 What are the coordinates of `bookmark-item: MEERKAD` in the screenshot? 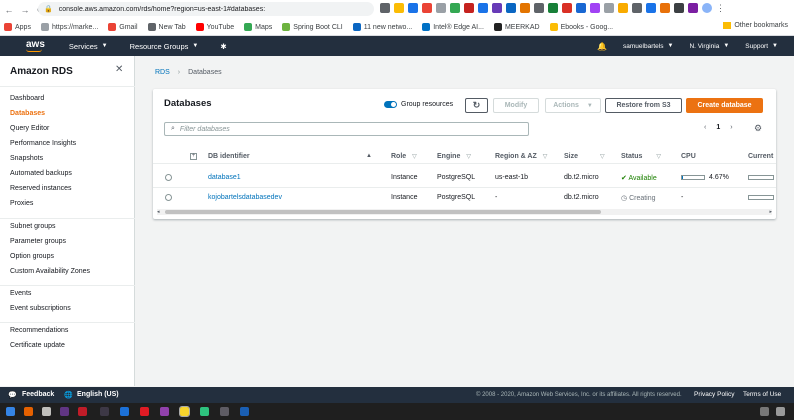 It's located at (516, 27).